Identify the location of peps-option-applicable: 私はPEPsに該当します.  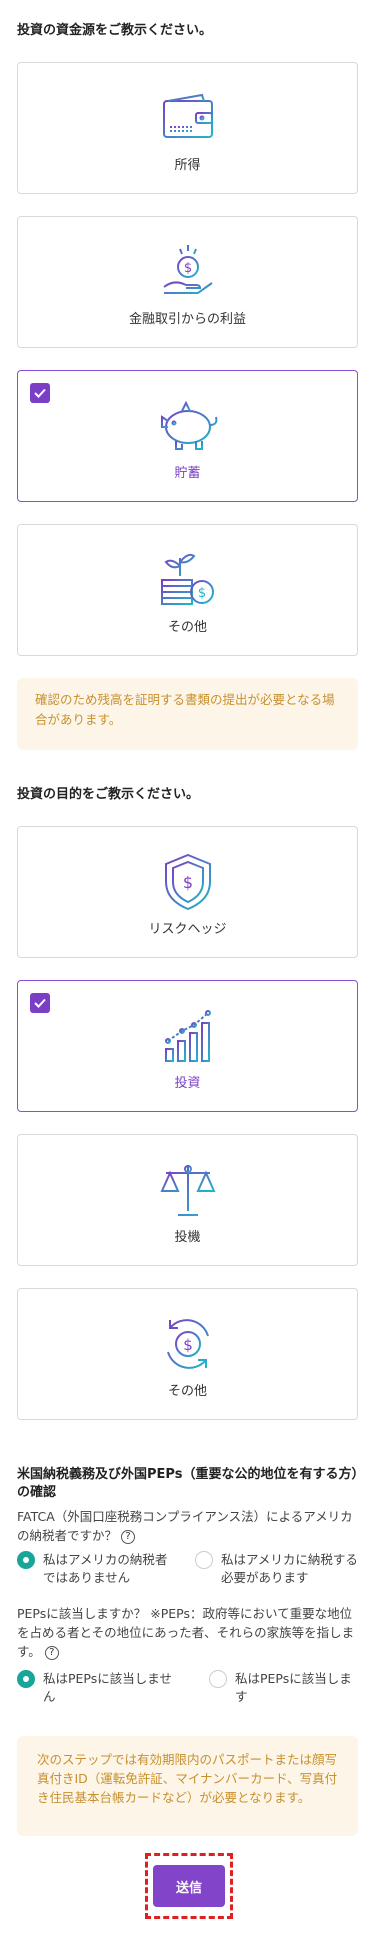
(284, 1688).